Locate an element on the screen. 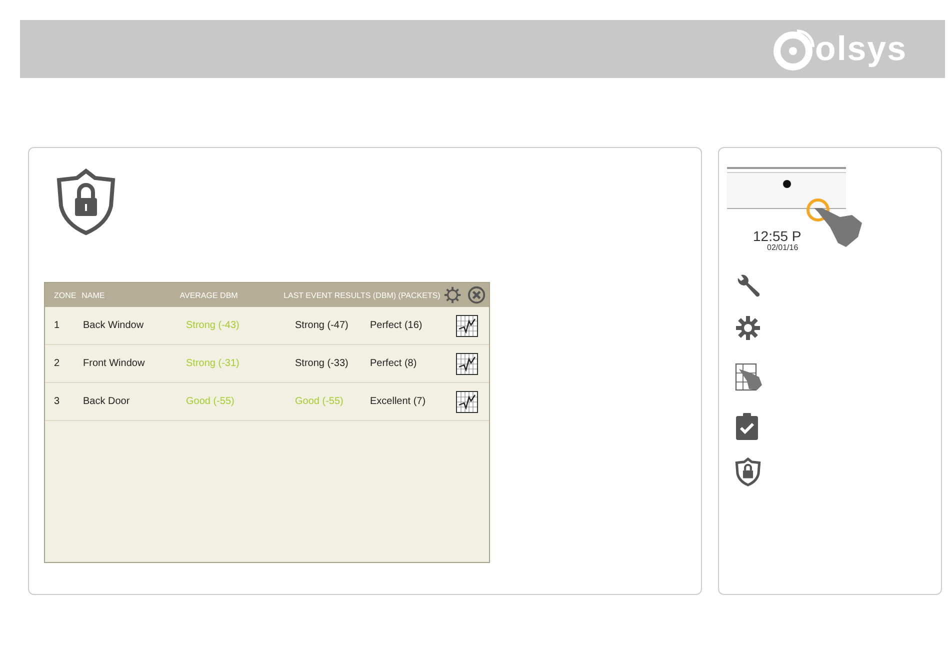  column-header: LAST EVENT RESULTS (DBM) (PACKETS) is located at coordinates (362, 295).